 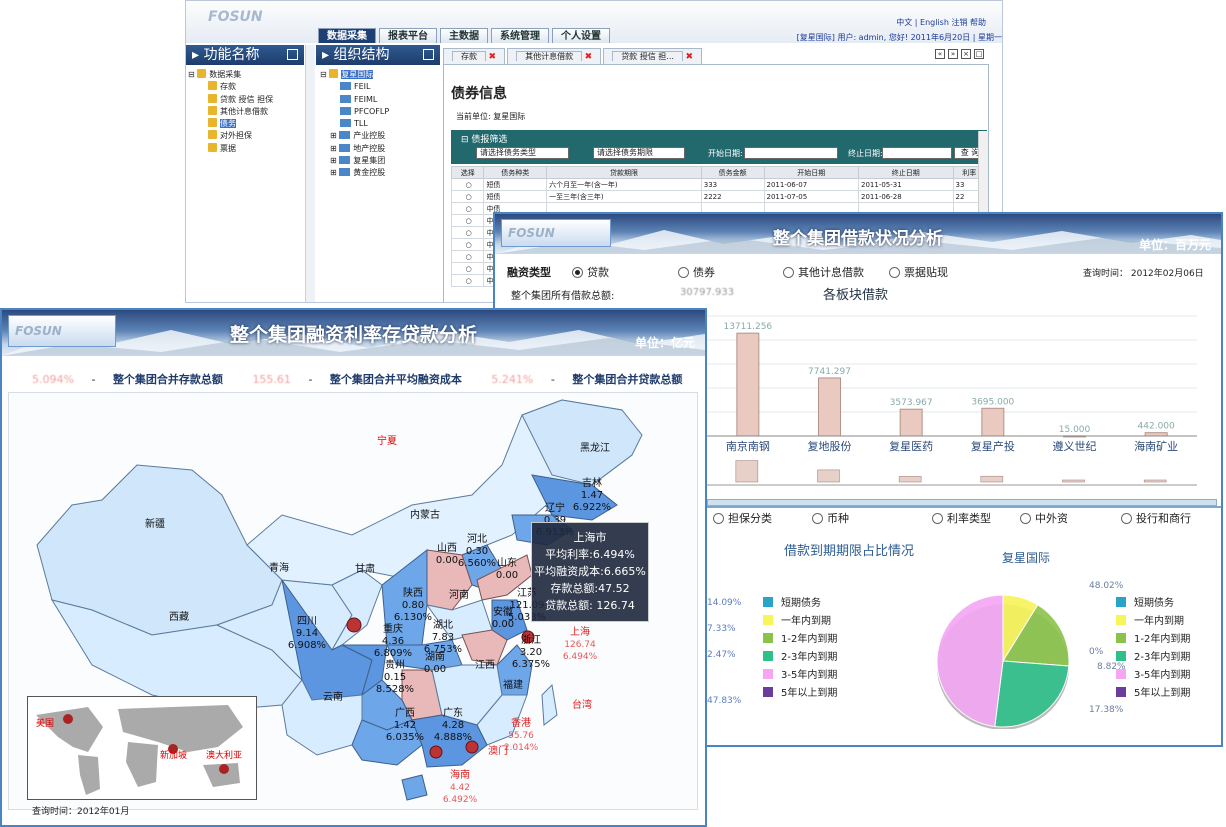 I want to click on radio-bill: 票据贴现, so click(x=918, y=272).